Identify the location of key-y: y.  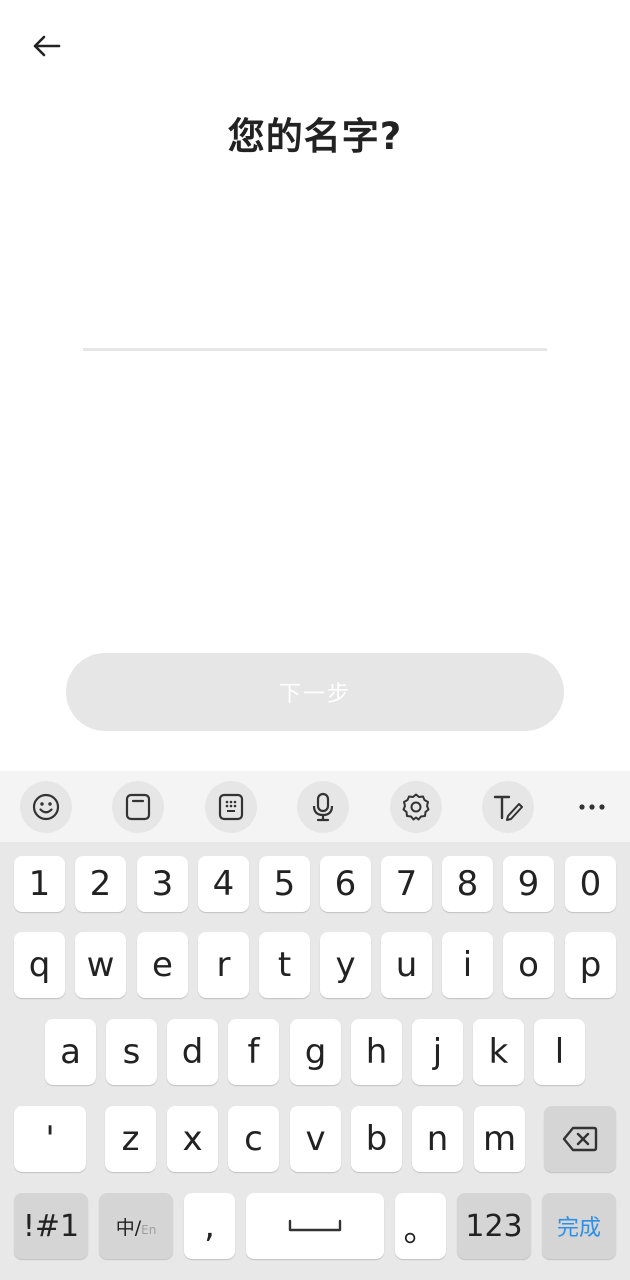
(345, 965).